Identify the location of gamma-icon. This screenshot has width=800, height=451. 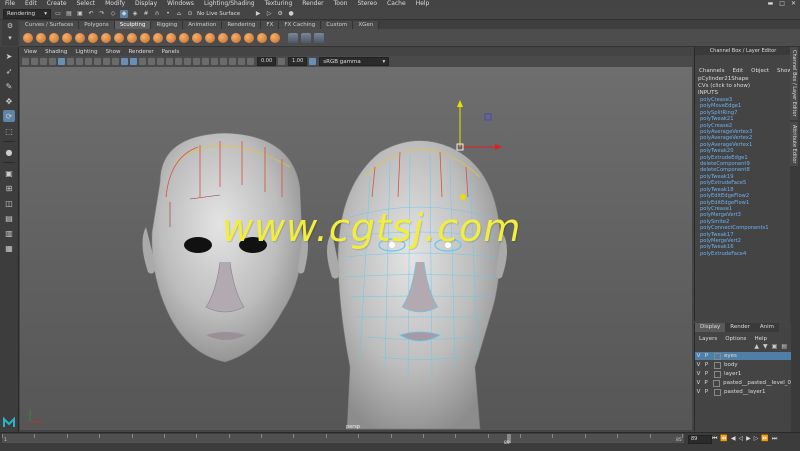
(282, 61).